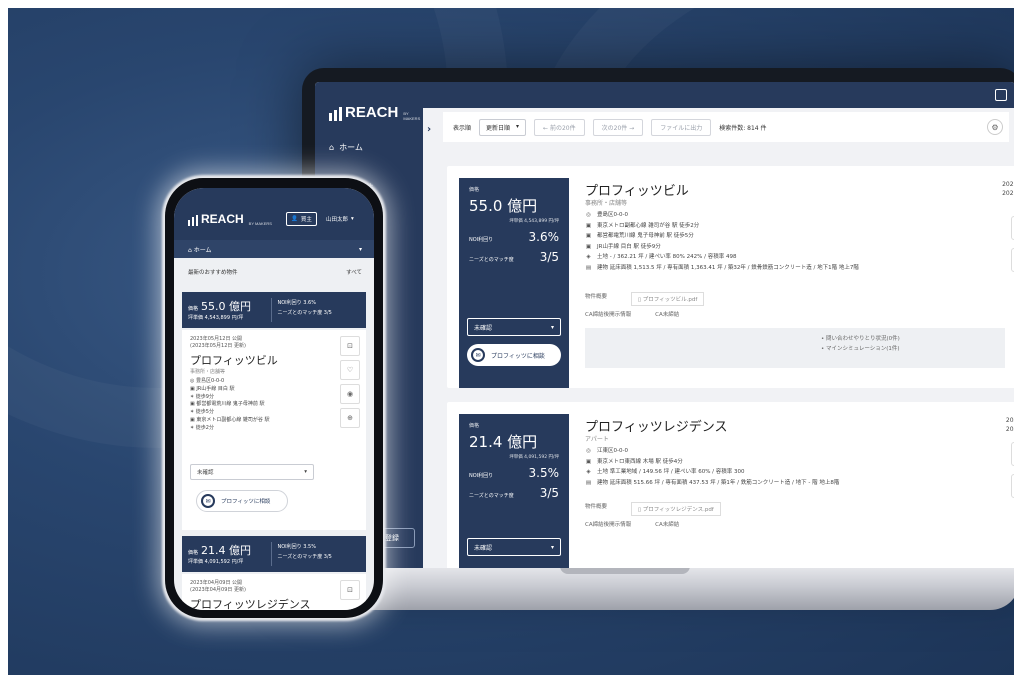  I want to click on prev-page-button: ← 前の20件, so click(559, 127).